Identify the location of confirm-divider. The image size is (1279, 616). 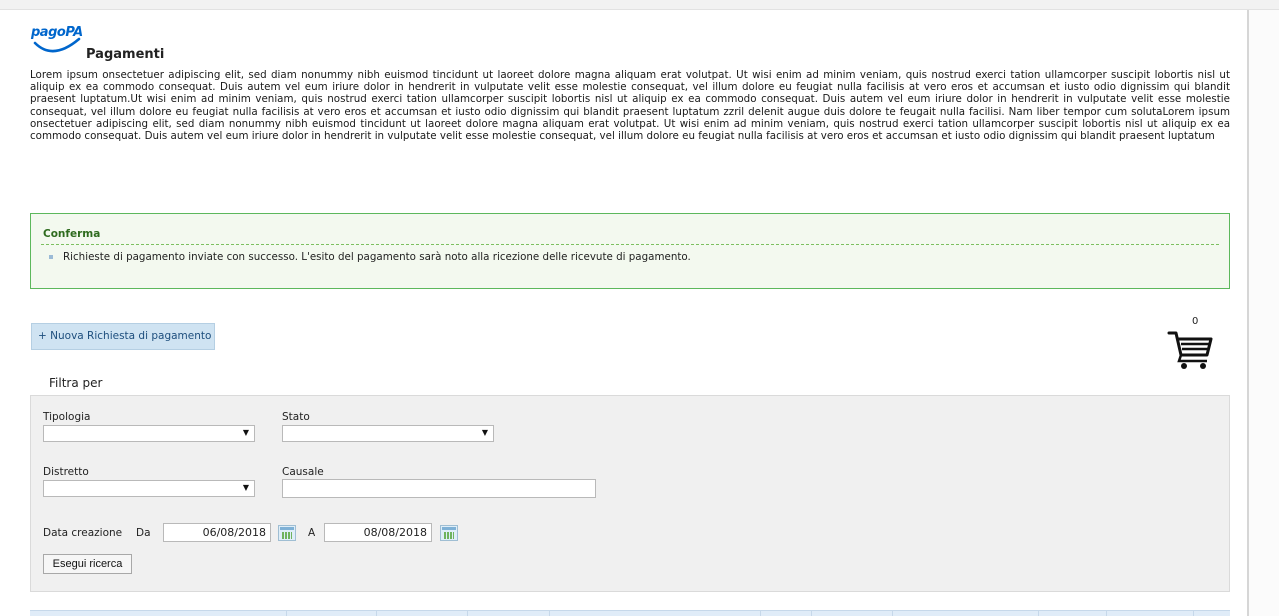
(630, 244).